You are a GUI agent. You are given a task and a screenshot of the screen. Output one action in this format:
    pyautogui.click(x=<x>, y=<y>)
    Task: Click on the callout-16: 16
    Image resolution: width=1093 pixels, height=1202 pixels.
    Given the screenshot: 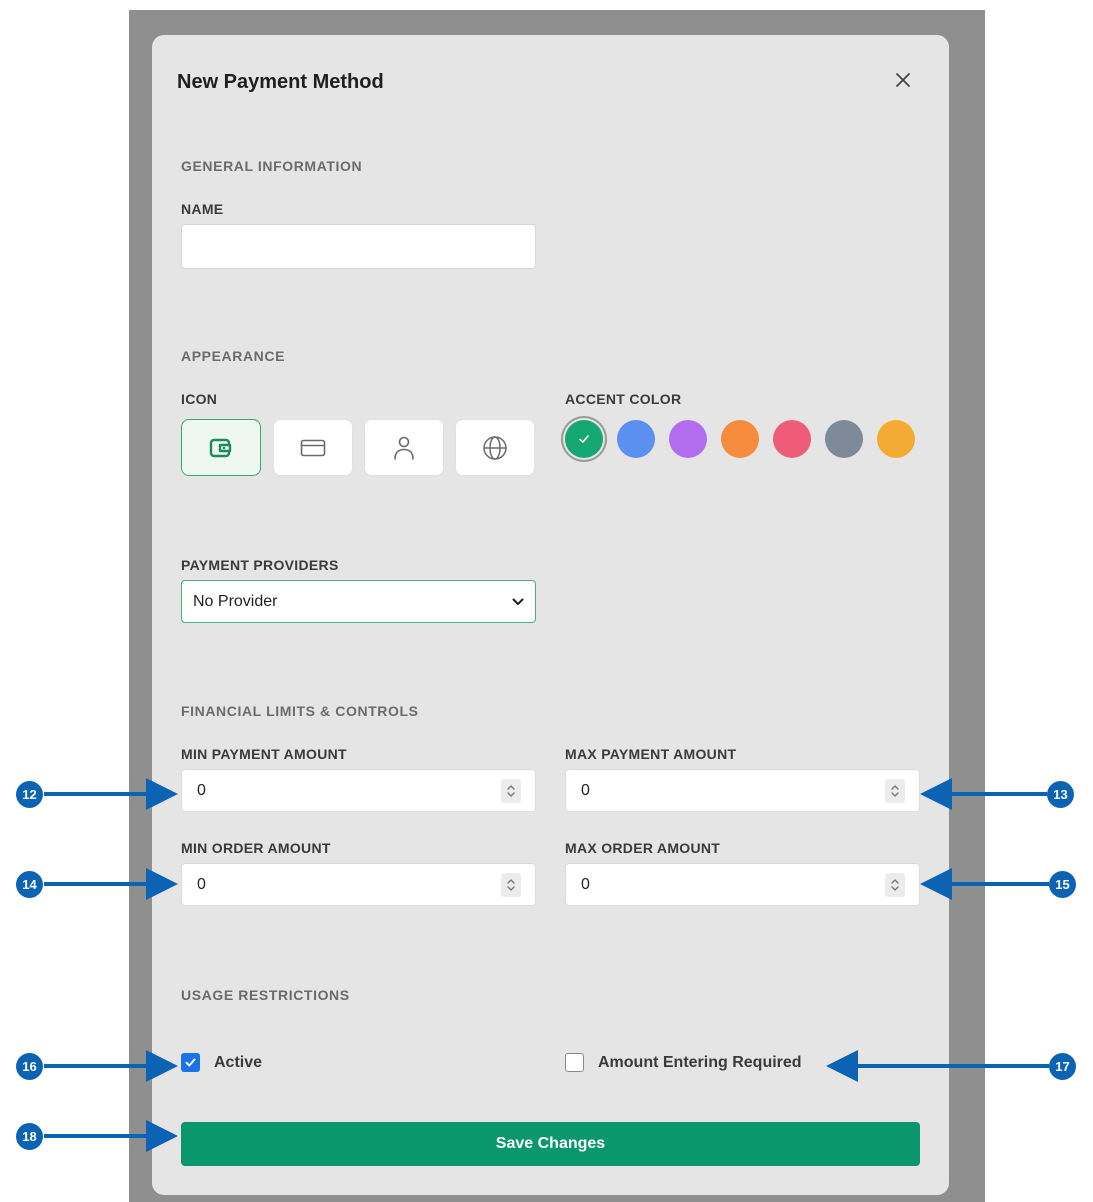 What is the action you would take?
    pyautogui.click(x=29, y=1066)
    